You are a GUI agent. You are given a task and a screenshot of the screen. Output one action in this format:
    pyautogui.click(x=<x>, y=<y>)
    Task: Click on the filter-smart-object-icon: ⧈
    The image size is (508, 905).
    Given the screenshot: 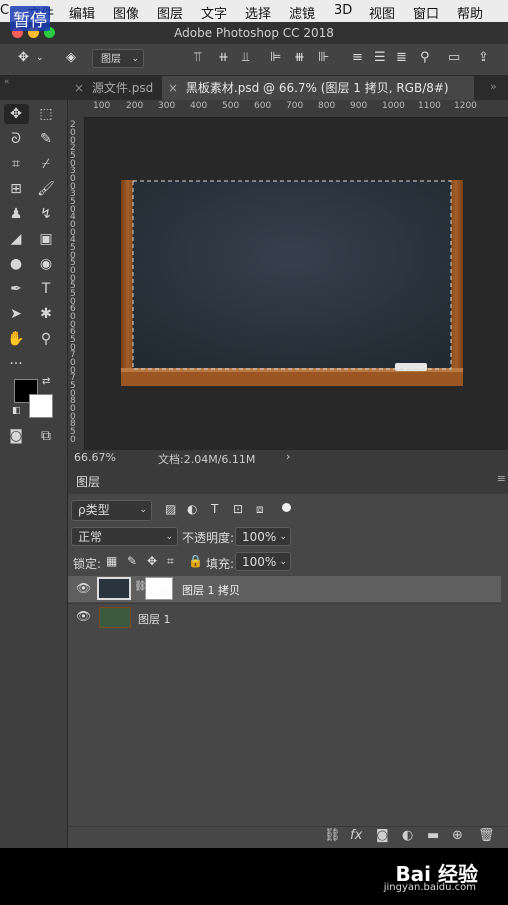 What is the action you would take?
    pyautogui.click(x=260, y=509)
    